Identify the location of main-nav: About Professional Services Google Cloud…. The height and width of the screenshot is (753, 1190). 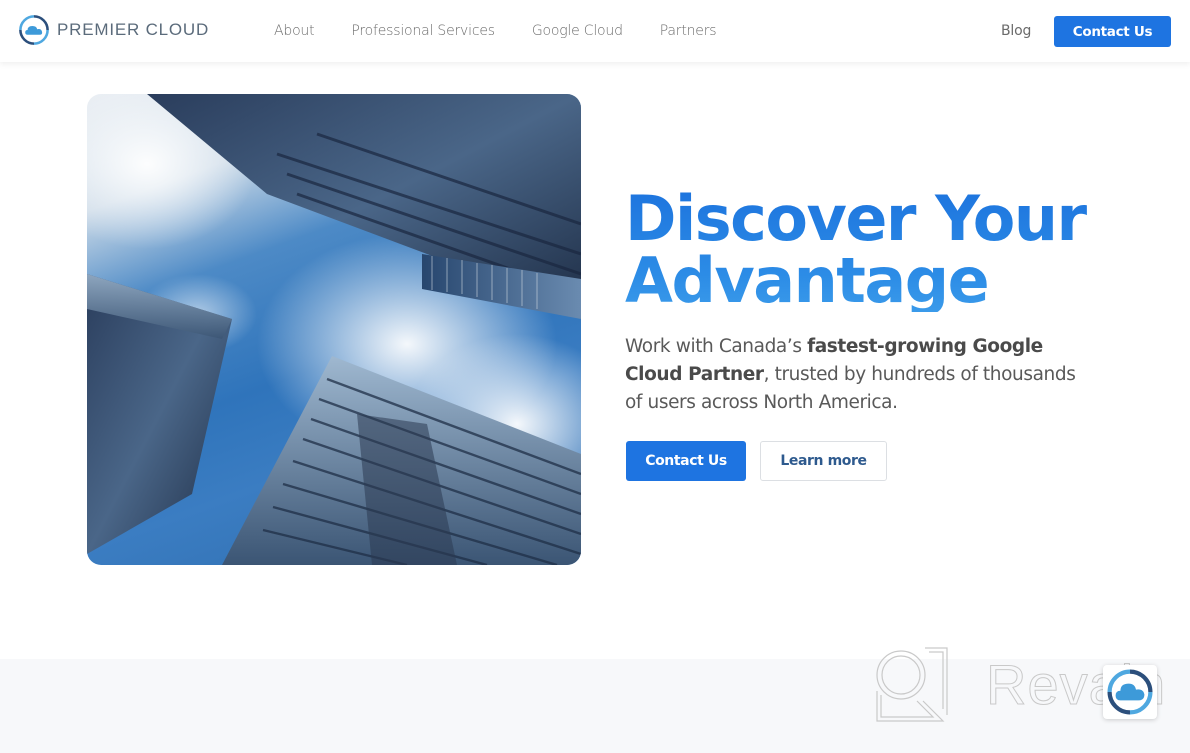
(513, 31).